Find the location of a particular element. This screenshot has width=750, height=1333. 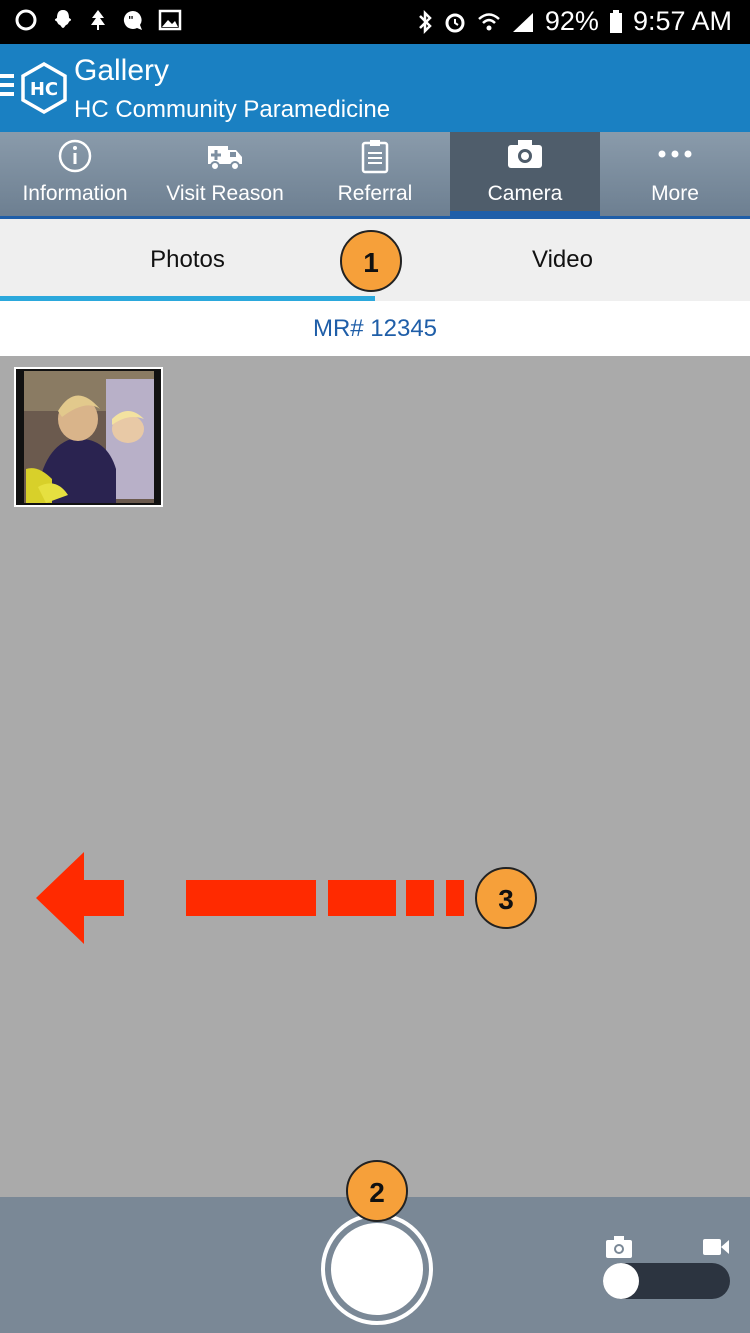

tab-referral: Referral is located at coordinates (375, 174).